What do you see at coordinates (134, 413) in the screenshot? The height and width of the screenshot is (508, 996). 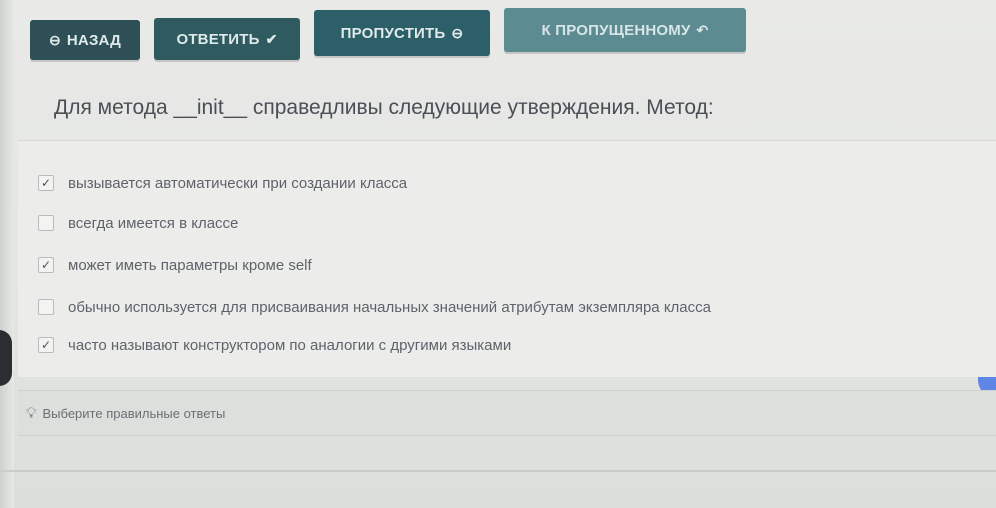 I see `hint-text: Выберите правильные ответы` at bounding box center [134, 413].